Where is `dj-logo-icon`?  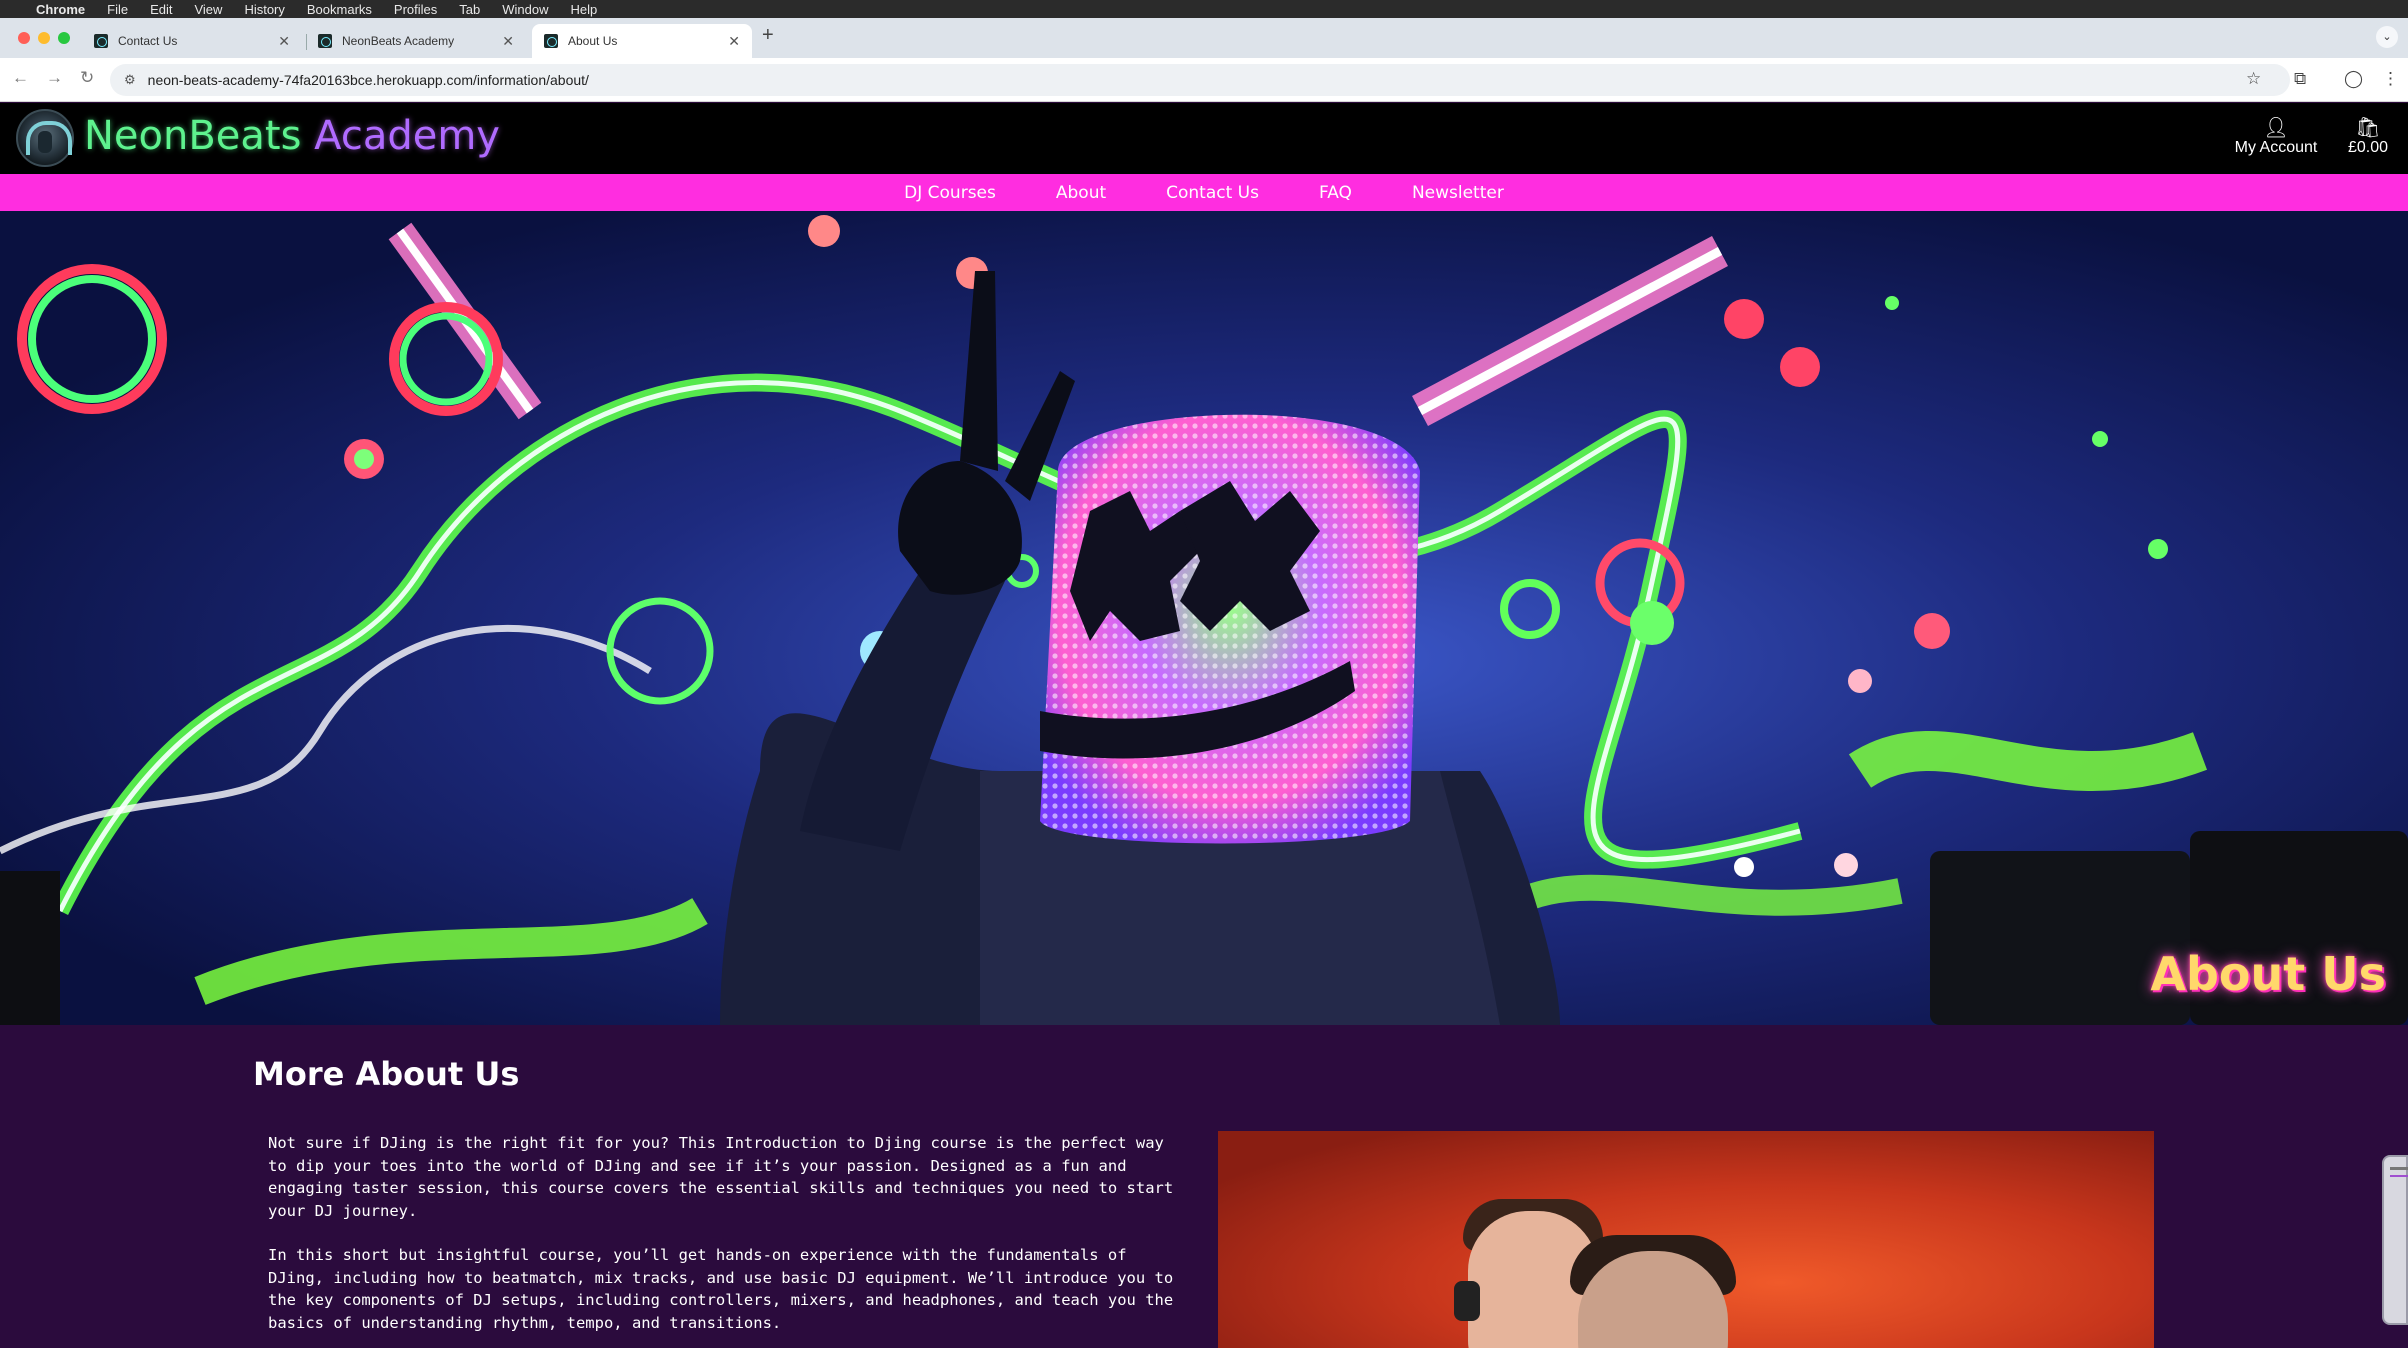
dj-logo-icon is located at coordinates (45, 138).